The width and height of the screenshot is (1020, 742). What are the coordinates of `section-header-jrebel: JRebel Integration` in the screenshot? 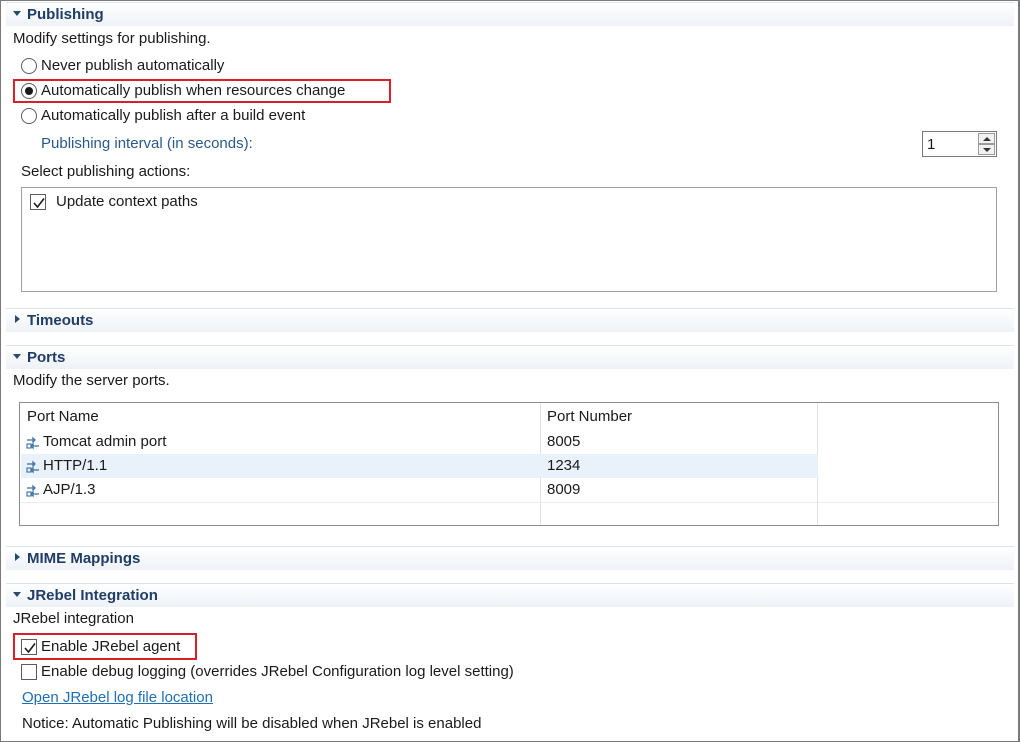 It's located at (510, 595).